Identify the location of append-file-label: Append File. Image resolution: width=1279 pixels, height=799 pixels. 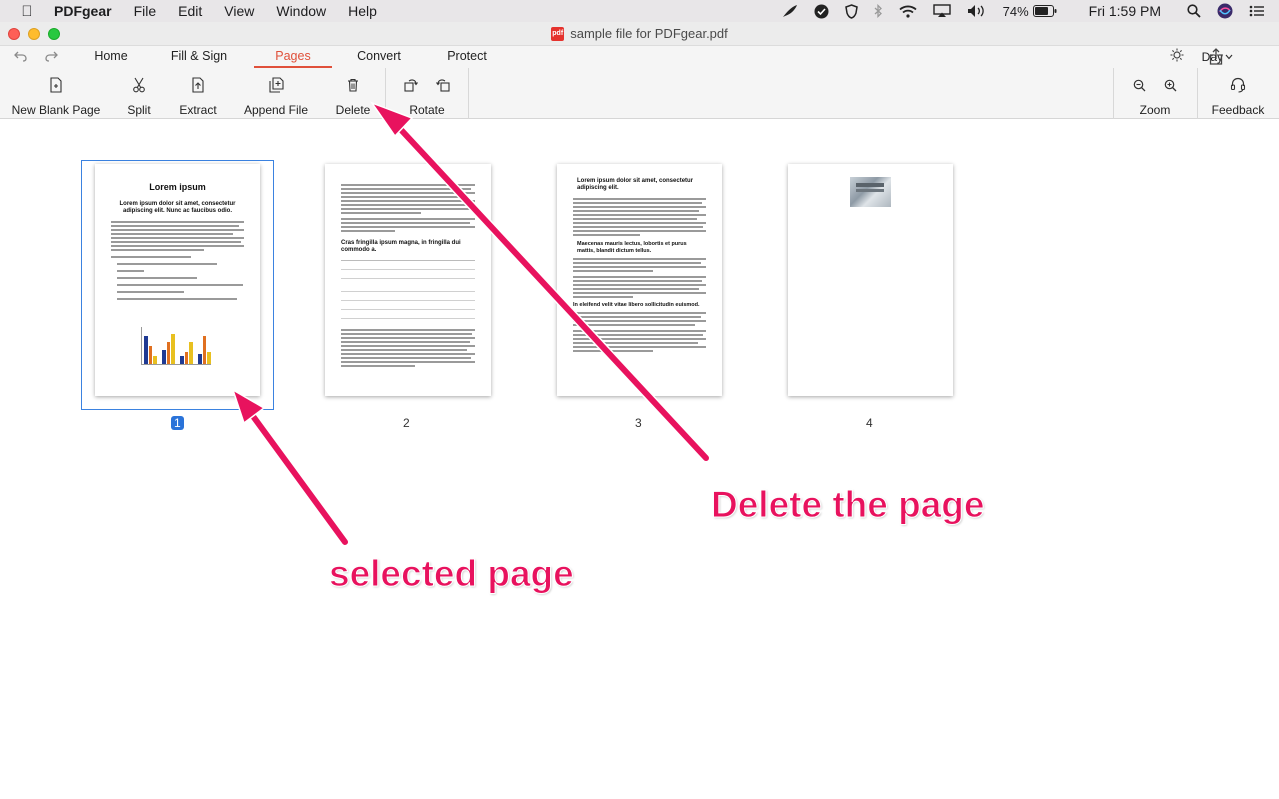
(276, 110).